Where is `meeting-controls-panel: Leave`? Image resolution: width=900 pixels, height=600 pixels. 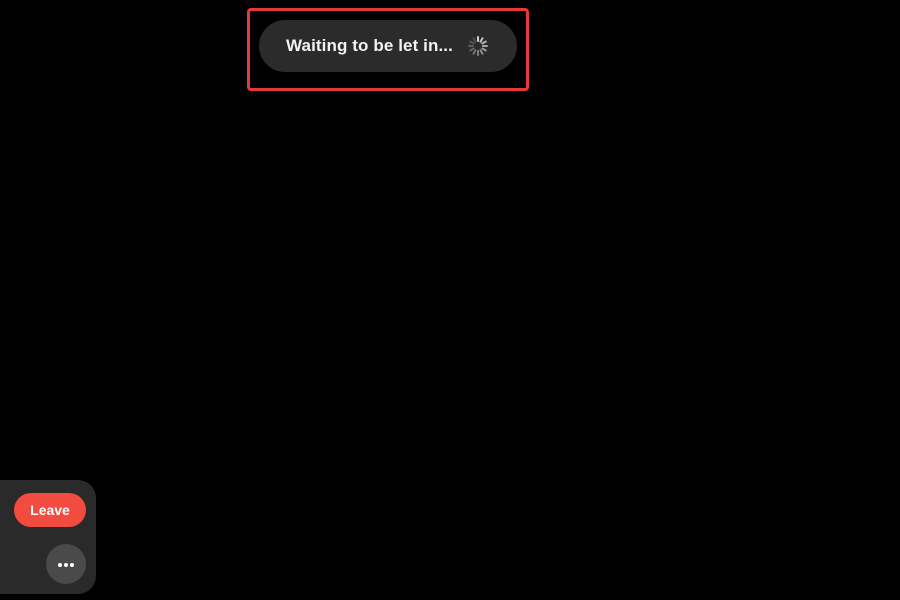 meeting-controls-panel: Leave is located at coordinates (48, 537).